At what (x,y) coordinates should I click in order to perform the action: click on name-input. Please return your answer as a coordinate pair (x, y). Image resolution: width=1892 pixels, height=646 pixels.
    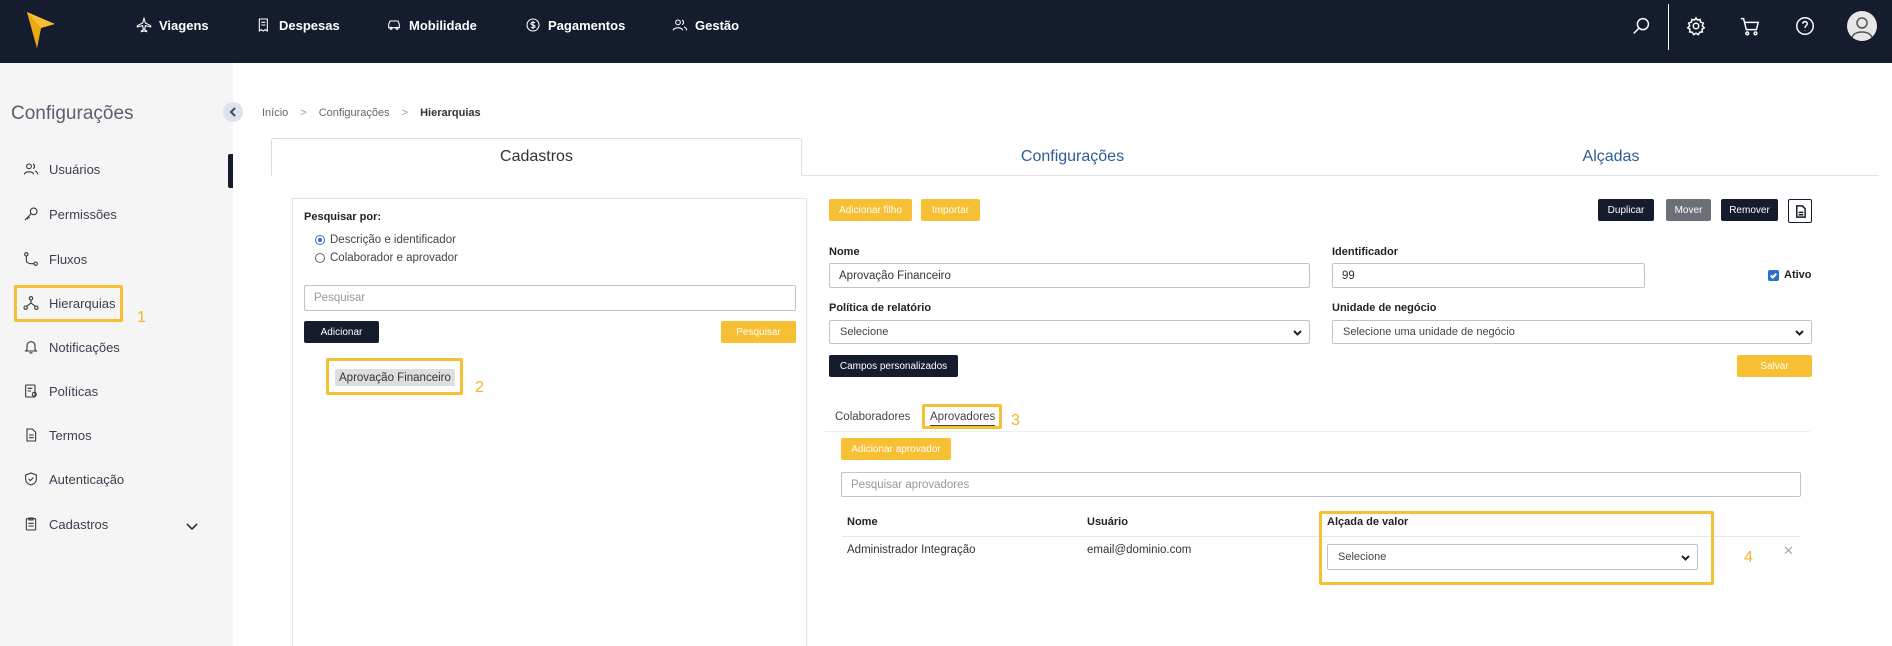
    Looking at the image, I should click on (1069, 275).